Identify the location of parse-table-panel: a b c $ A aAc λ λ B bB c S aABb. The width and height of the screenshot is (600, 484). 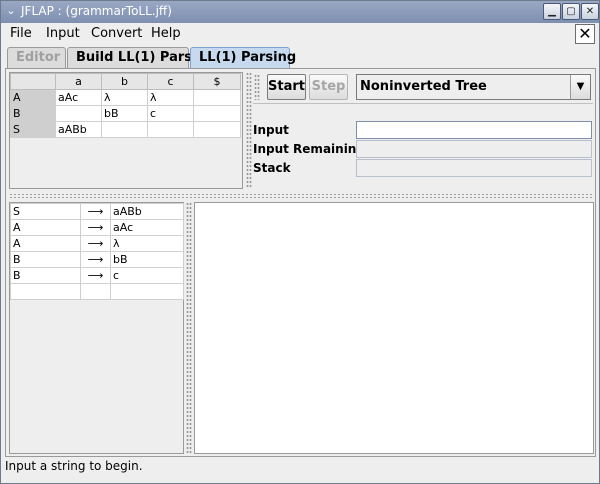
(126, 130).